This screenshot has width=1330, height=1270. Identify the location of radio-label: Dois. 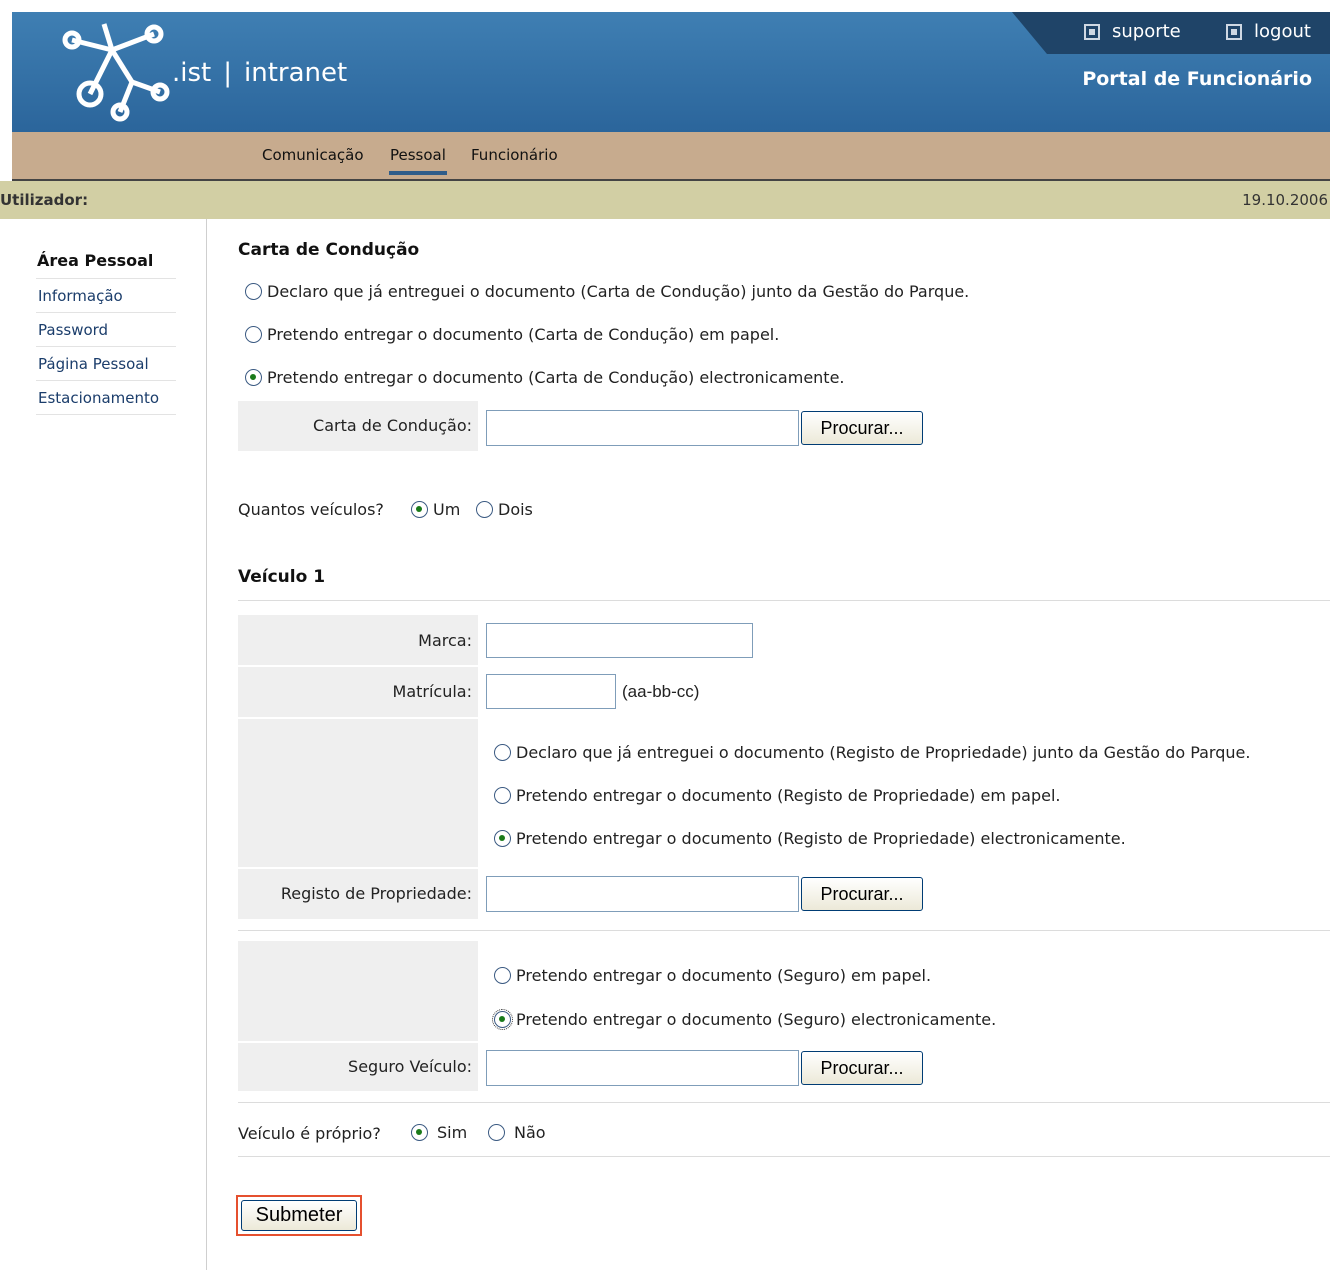
(515, 509).